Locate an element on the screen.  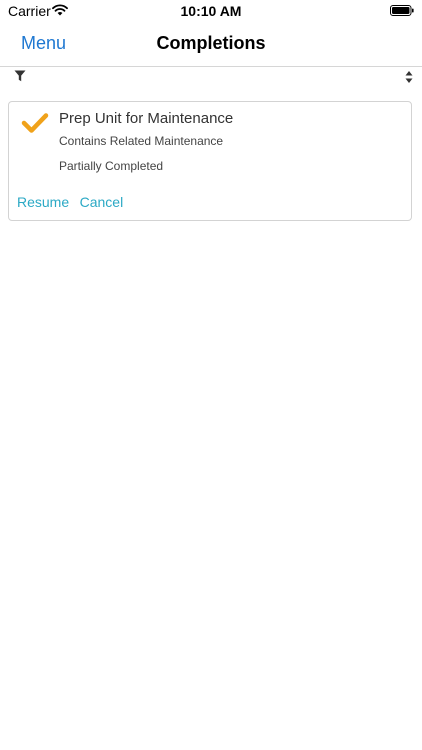
check-icon is located at coordinates (35, 123).